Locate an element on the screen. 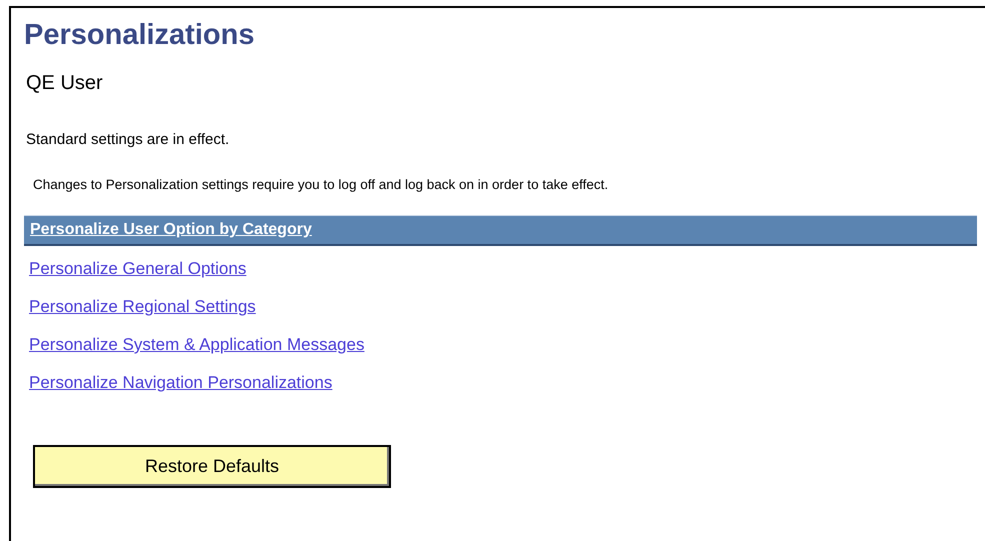 This screenshot has width=985, height=541. restore-defaults-button: Restore Defaults is located at coordinates (212, 466).